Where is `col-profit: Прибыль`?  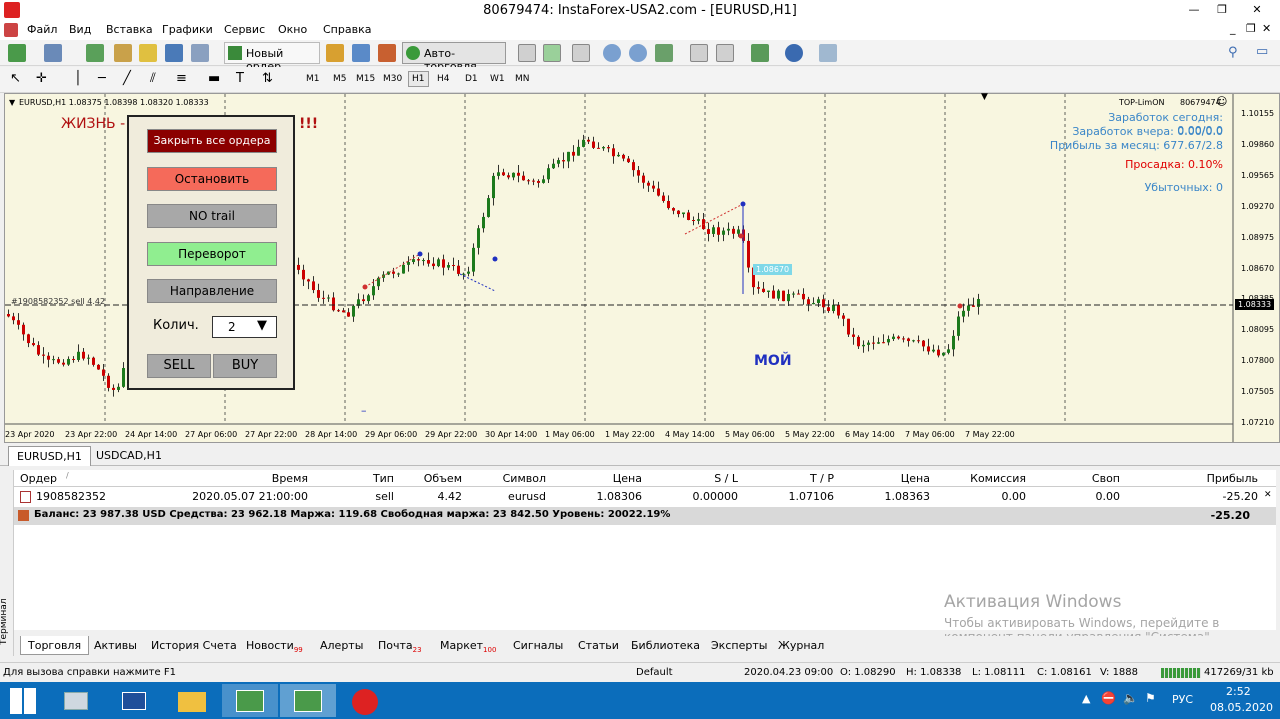 col-profit: Прибыль is located at coordinates (1192, 478).